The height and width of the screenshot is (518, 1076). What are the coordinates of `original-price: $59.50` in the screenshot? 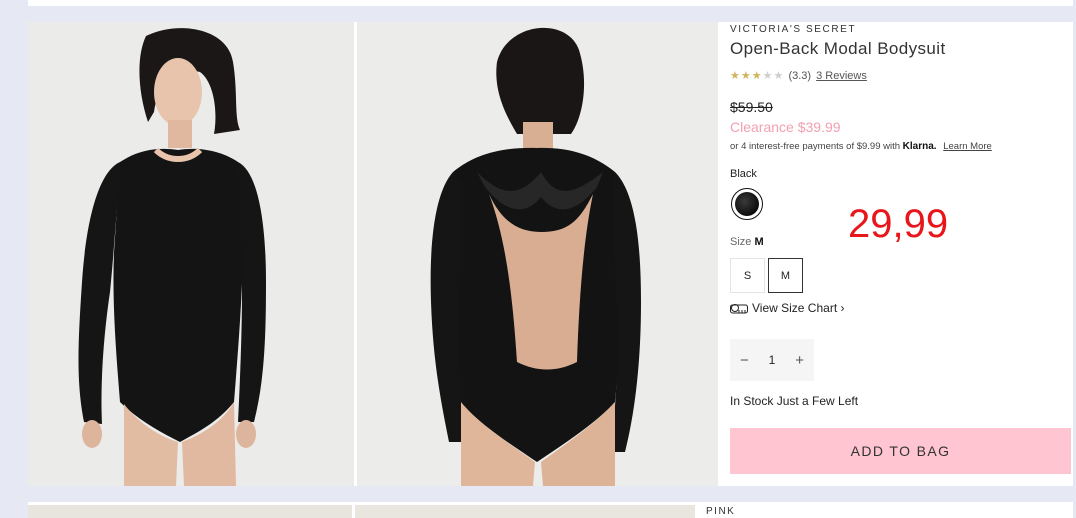 It's located at (751, 107).